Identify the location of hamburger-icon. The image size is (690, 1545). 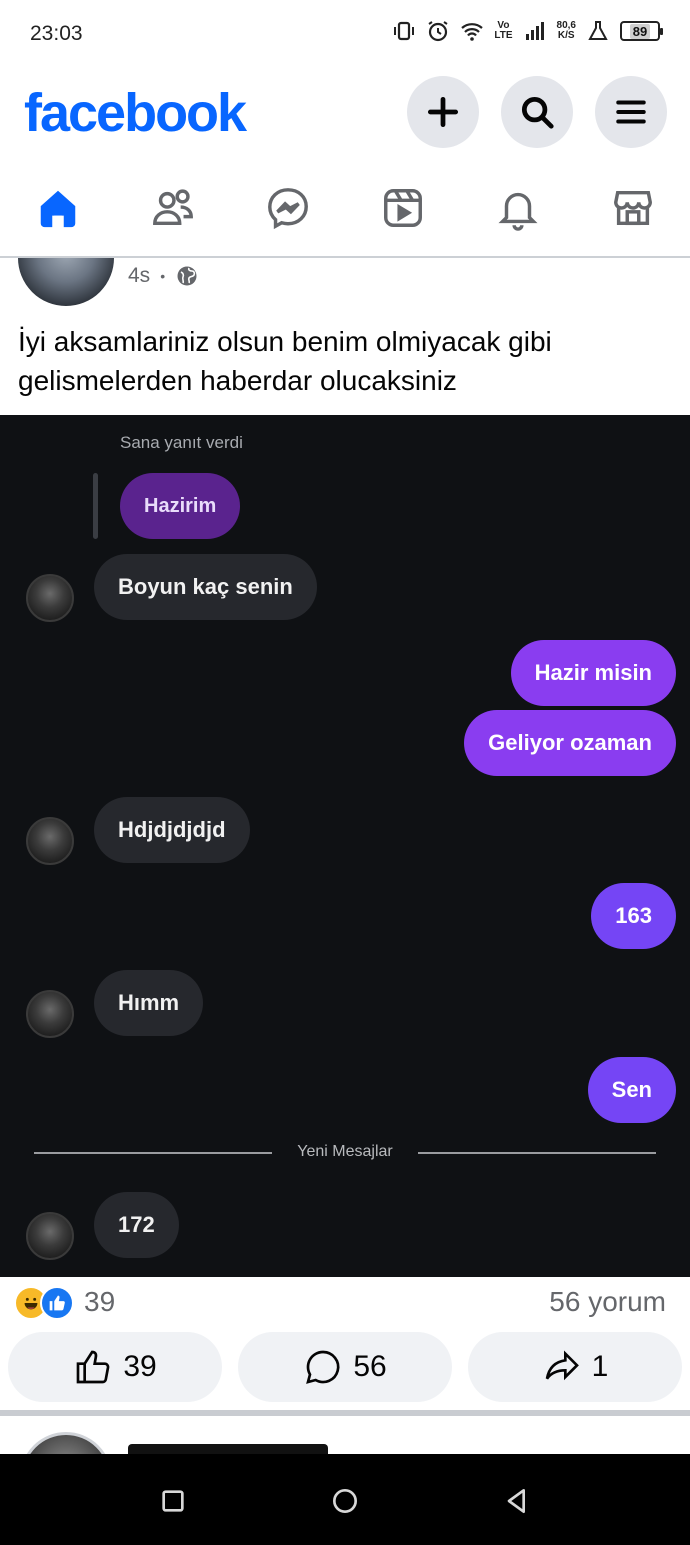
(631, 112).